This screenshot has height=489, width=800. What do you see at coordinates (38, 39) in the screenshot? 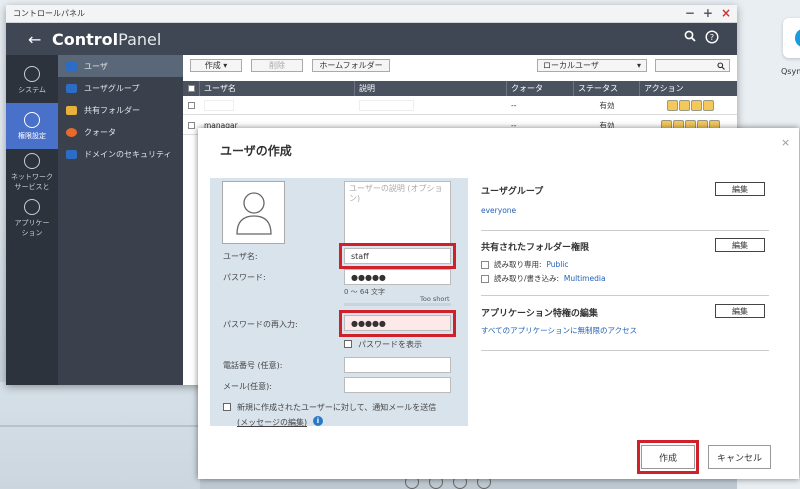
I see `back-arrow-icon: ←` at bounding box center [38, 39].